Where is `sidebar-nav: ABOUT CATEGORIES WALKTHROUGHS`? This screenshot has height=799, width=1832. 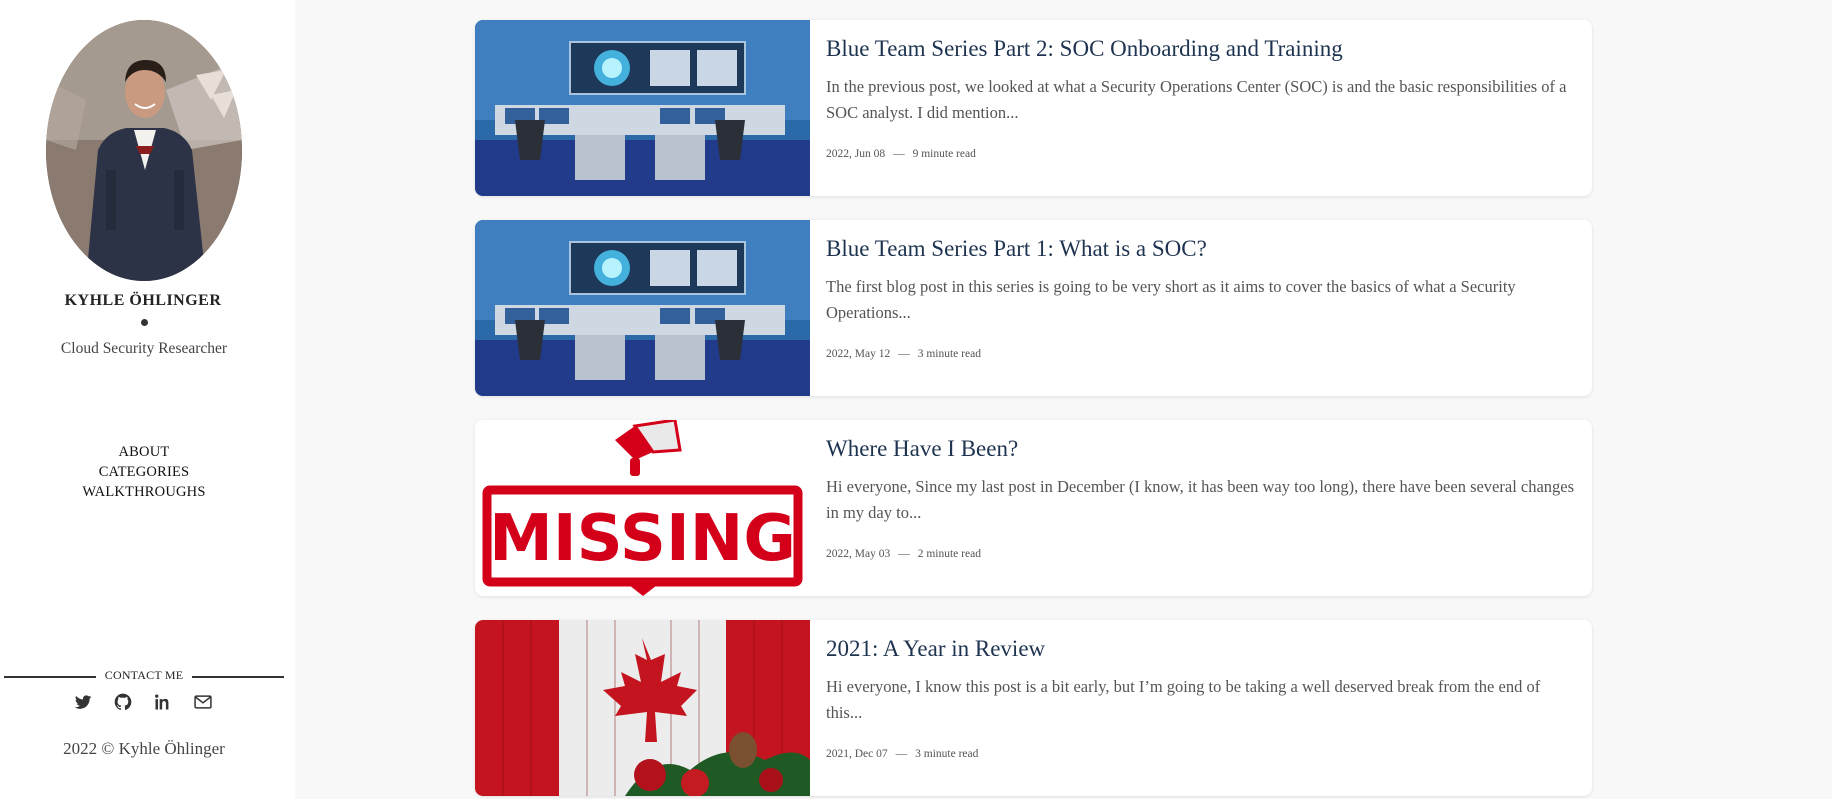
sidebar-nav: ABOUT CATEGORIES WALKTHROUGHS is located at coordinates (144, 472).